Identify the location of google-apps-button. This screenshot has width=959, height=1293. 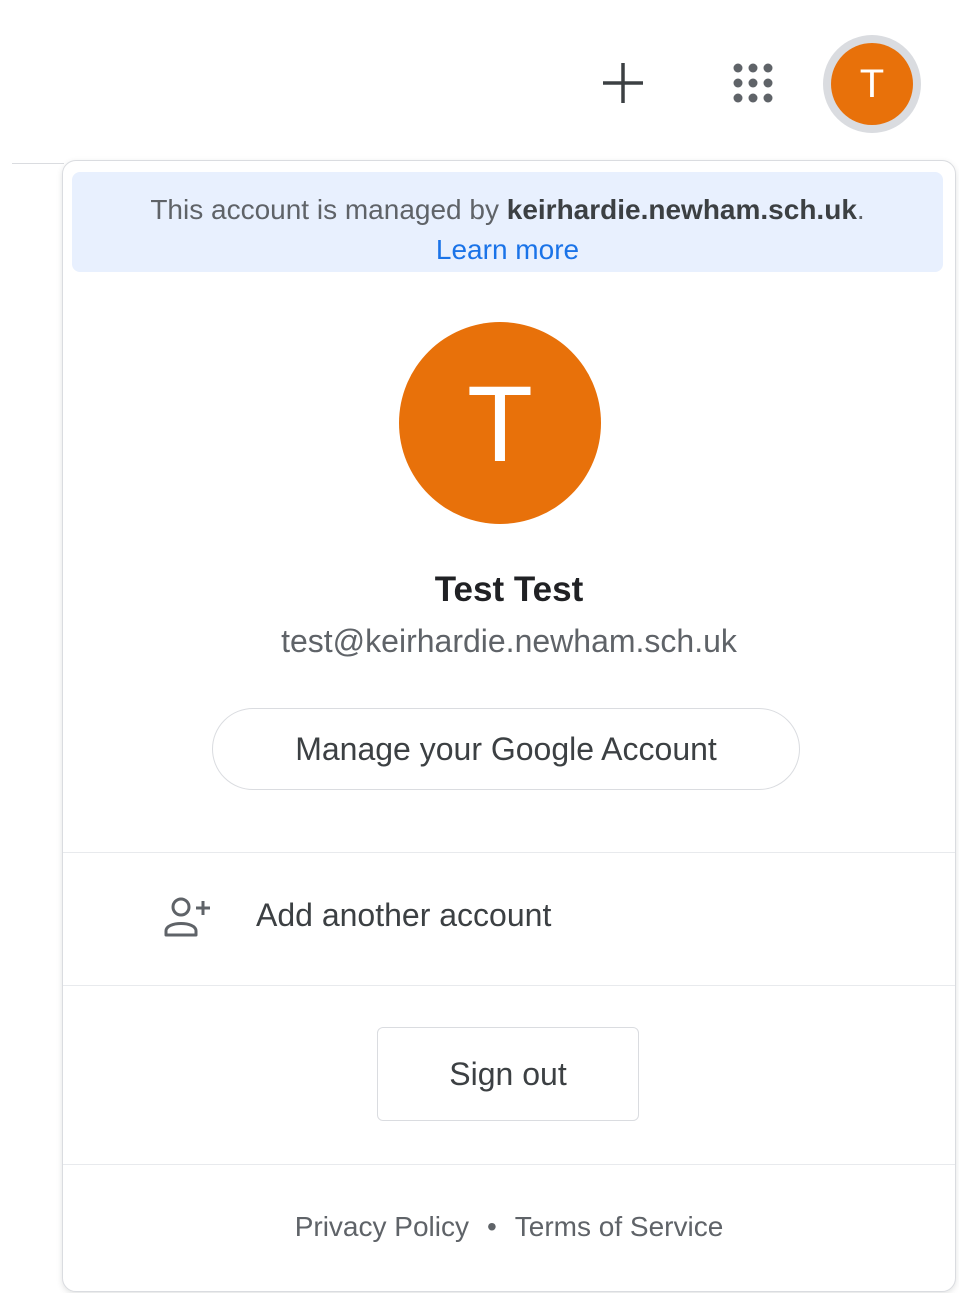
(753, 83).